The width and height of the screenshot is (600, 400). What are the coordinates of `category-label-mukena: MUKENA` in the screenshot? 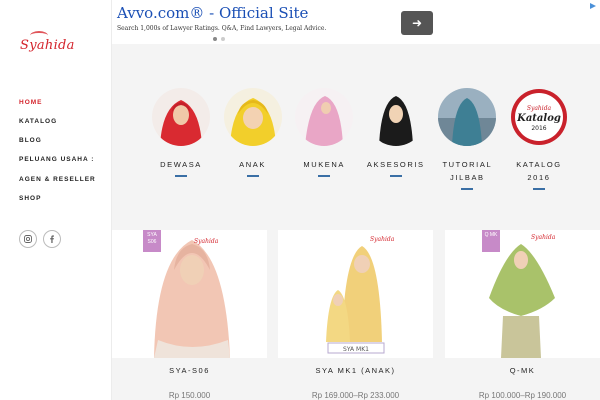 It's located at (324, 164).